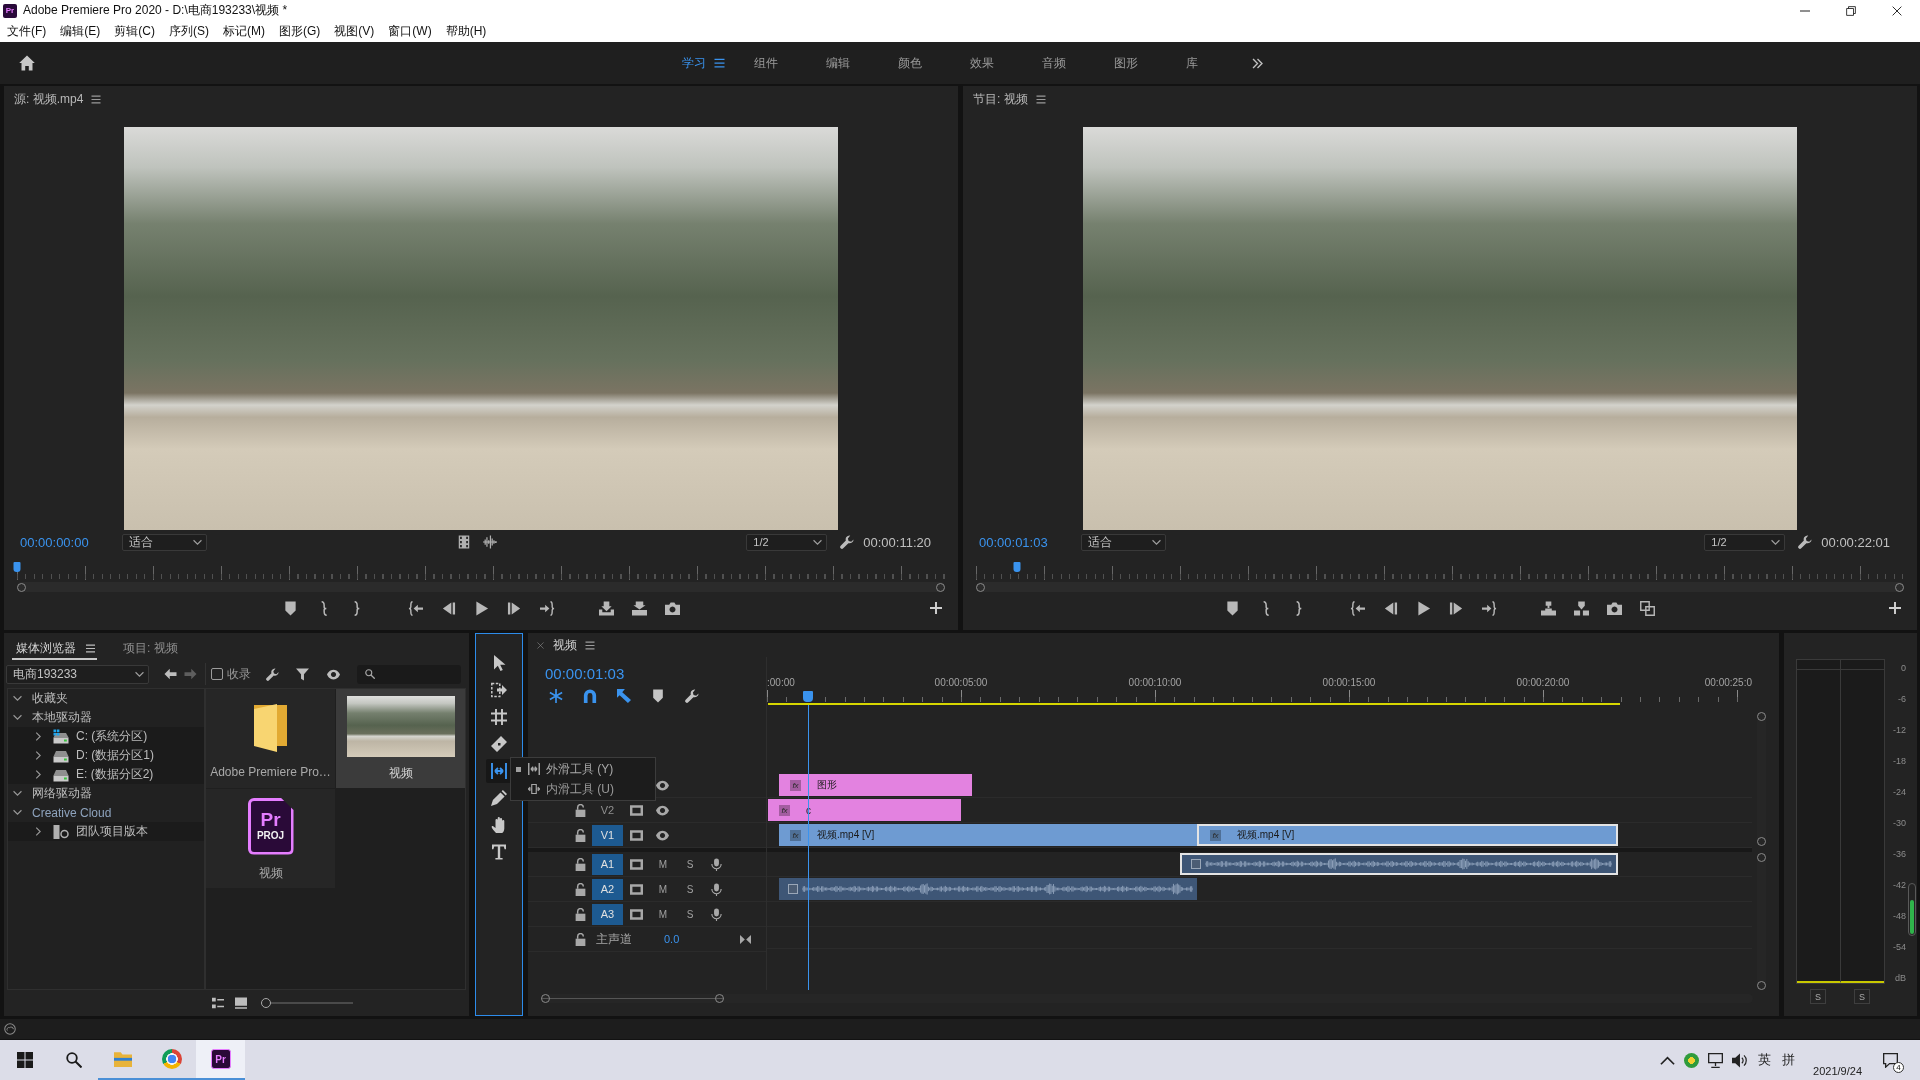  I want to click on slip-icon, so click(499, 771).